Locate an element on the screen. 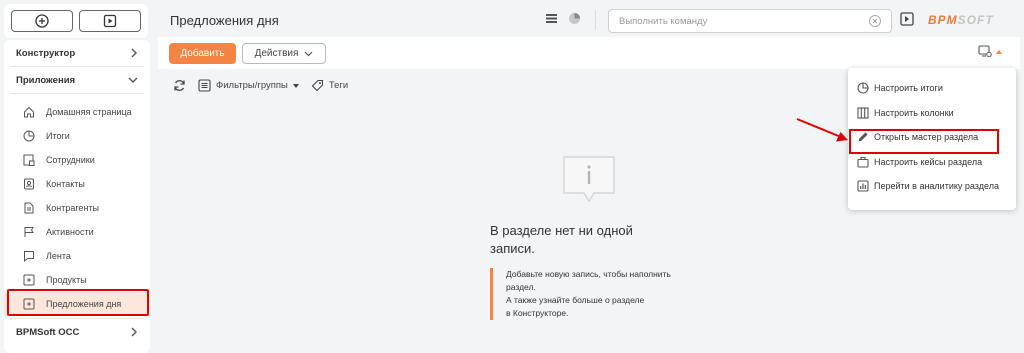 This screenshot has width=1024, height=353. view-settings-button is located at coordinates (990, 51).